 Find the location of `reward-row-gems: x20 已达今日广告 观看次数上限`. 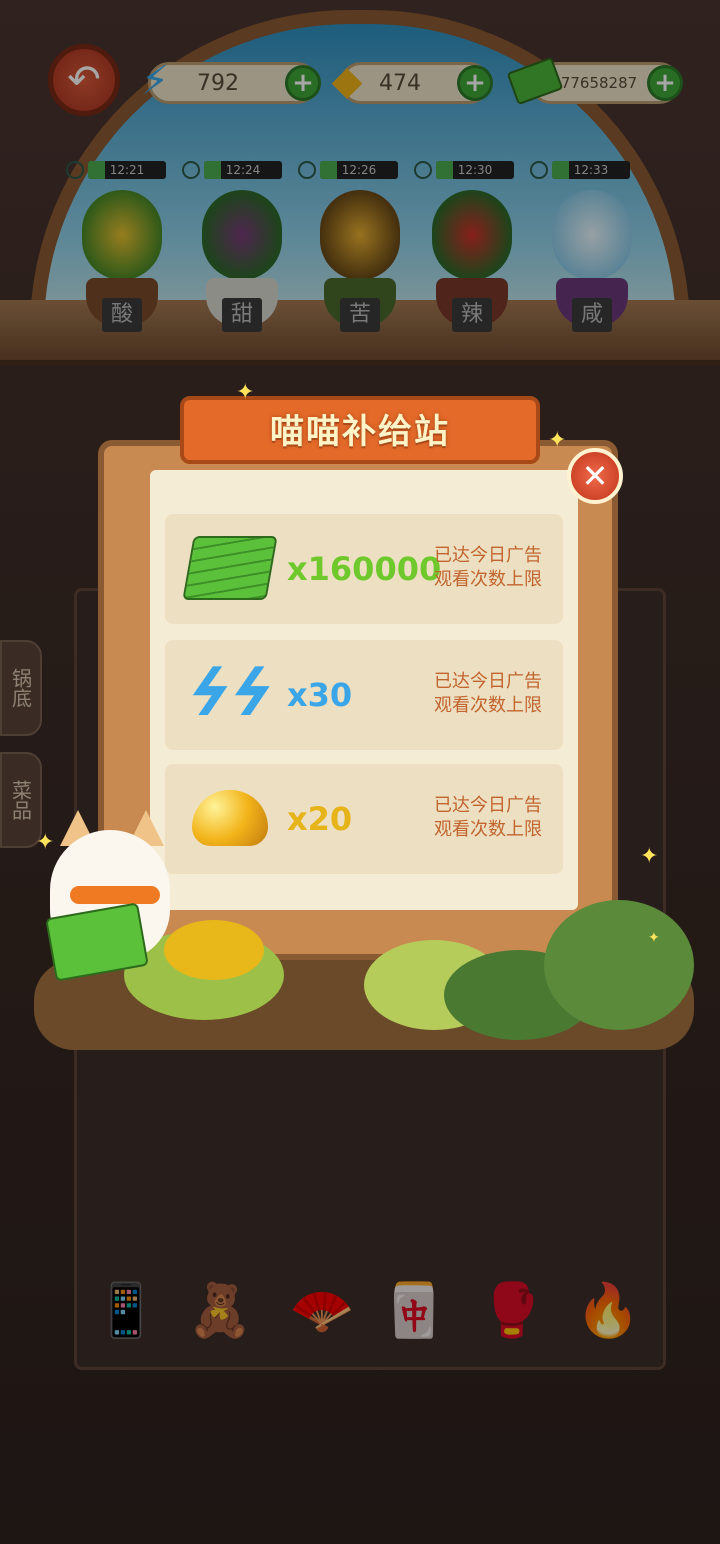

reward-row-gems: x20 已达今日广告 观看次数上限 is located at coordinates (364, 819).